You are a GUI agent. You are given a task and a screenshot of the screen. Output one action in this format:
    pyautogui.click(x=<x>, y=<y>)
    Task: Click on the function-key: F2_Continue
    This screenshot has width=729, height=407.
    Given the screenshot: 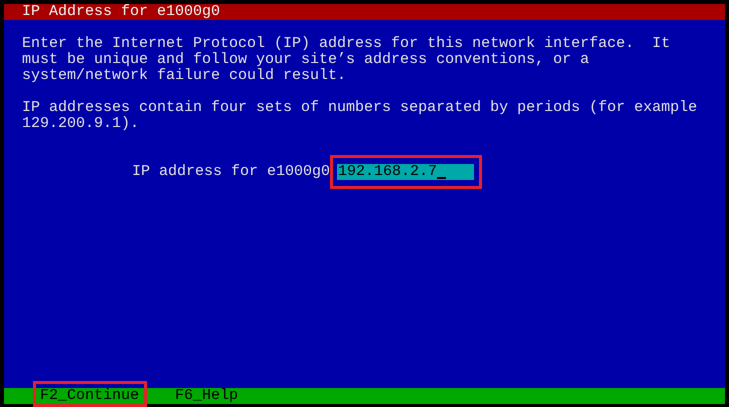 What is the action you would take?
    pyautogui.click(x=90, y=396)
    